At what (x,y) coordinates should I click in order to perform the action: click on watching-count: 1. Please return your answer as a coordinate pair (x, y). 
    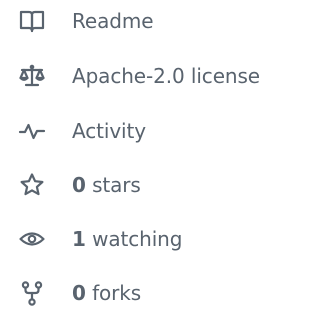
    Looking at the image, I should click on (79, 239).